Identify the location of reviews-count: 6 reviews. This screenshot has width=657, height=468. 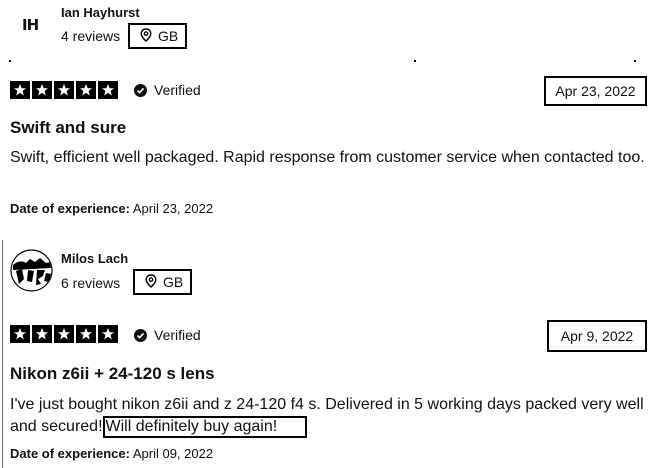
(91, 283).